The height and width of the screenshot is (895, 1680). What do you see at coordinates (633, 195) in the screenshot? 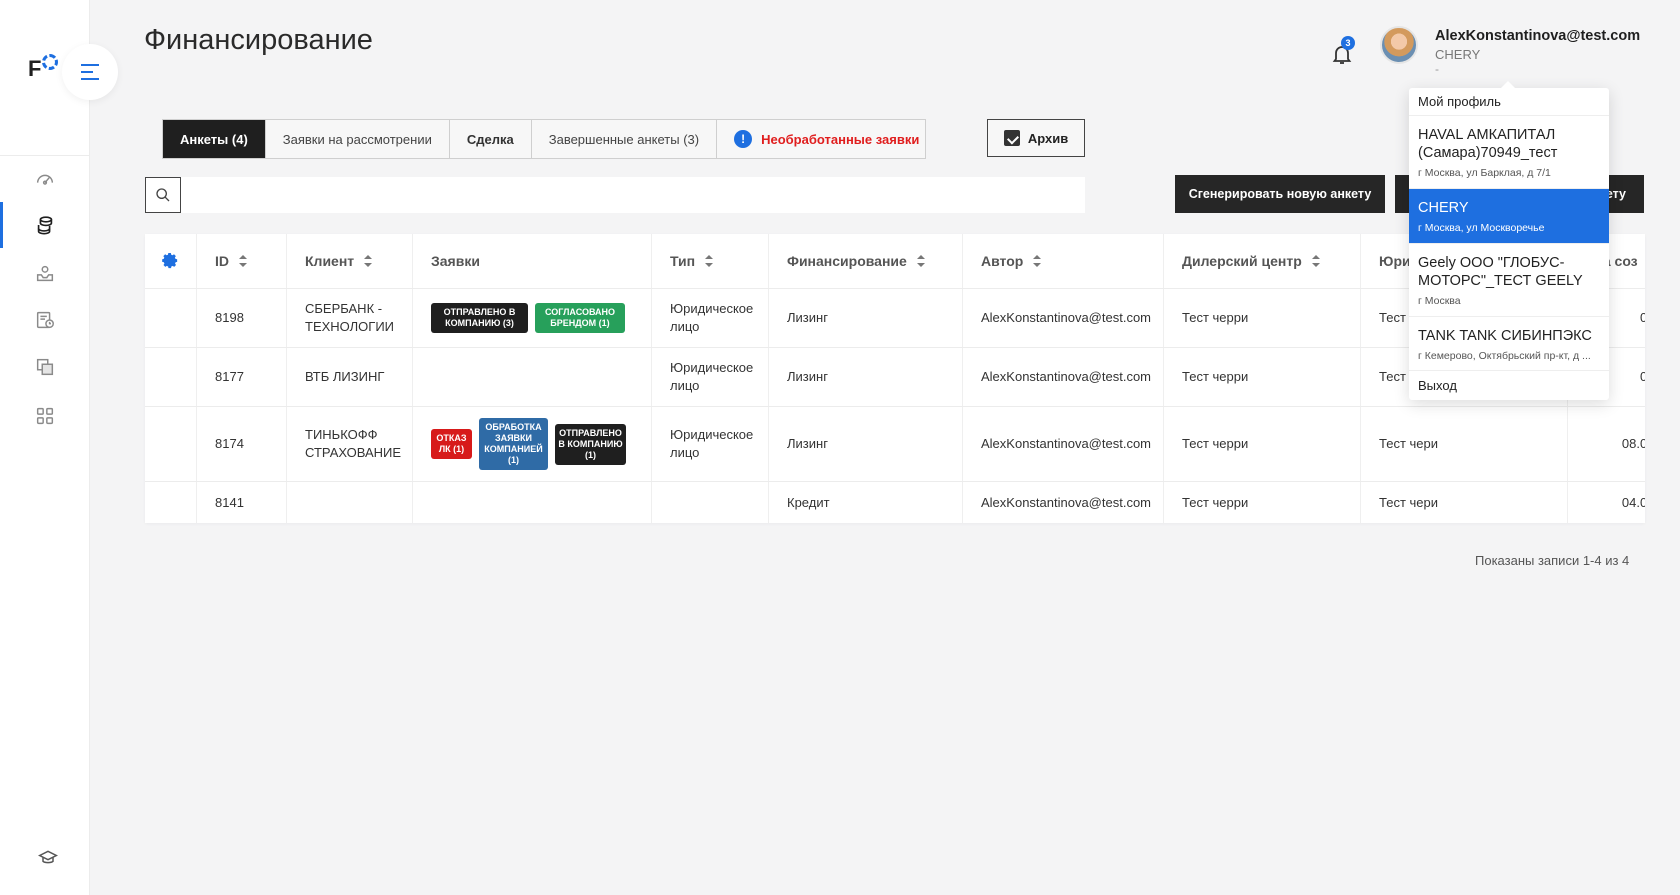
I see `search-input` at bounding box center [633, 195].